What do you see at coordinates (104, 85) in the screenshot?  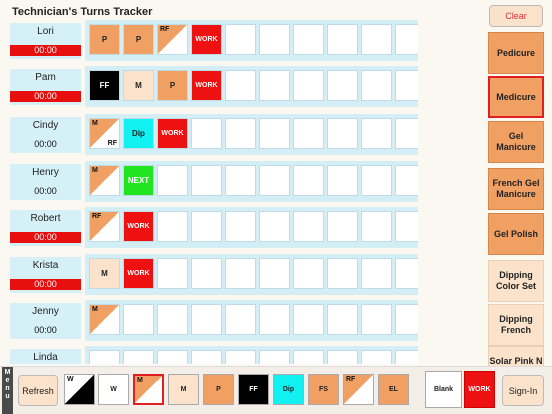 I see `turn-cell: FF` at bounding box center [104, 85].